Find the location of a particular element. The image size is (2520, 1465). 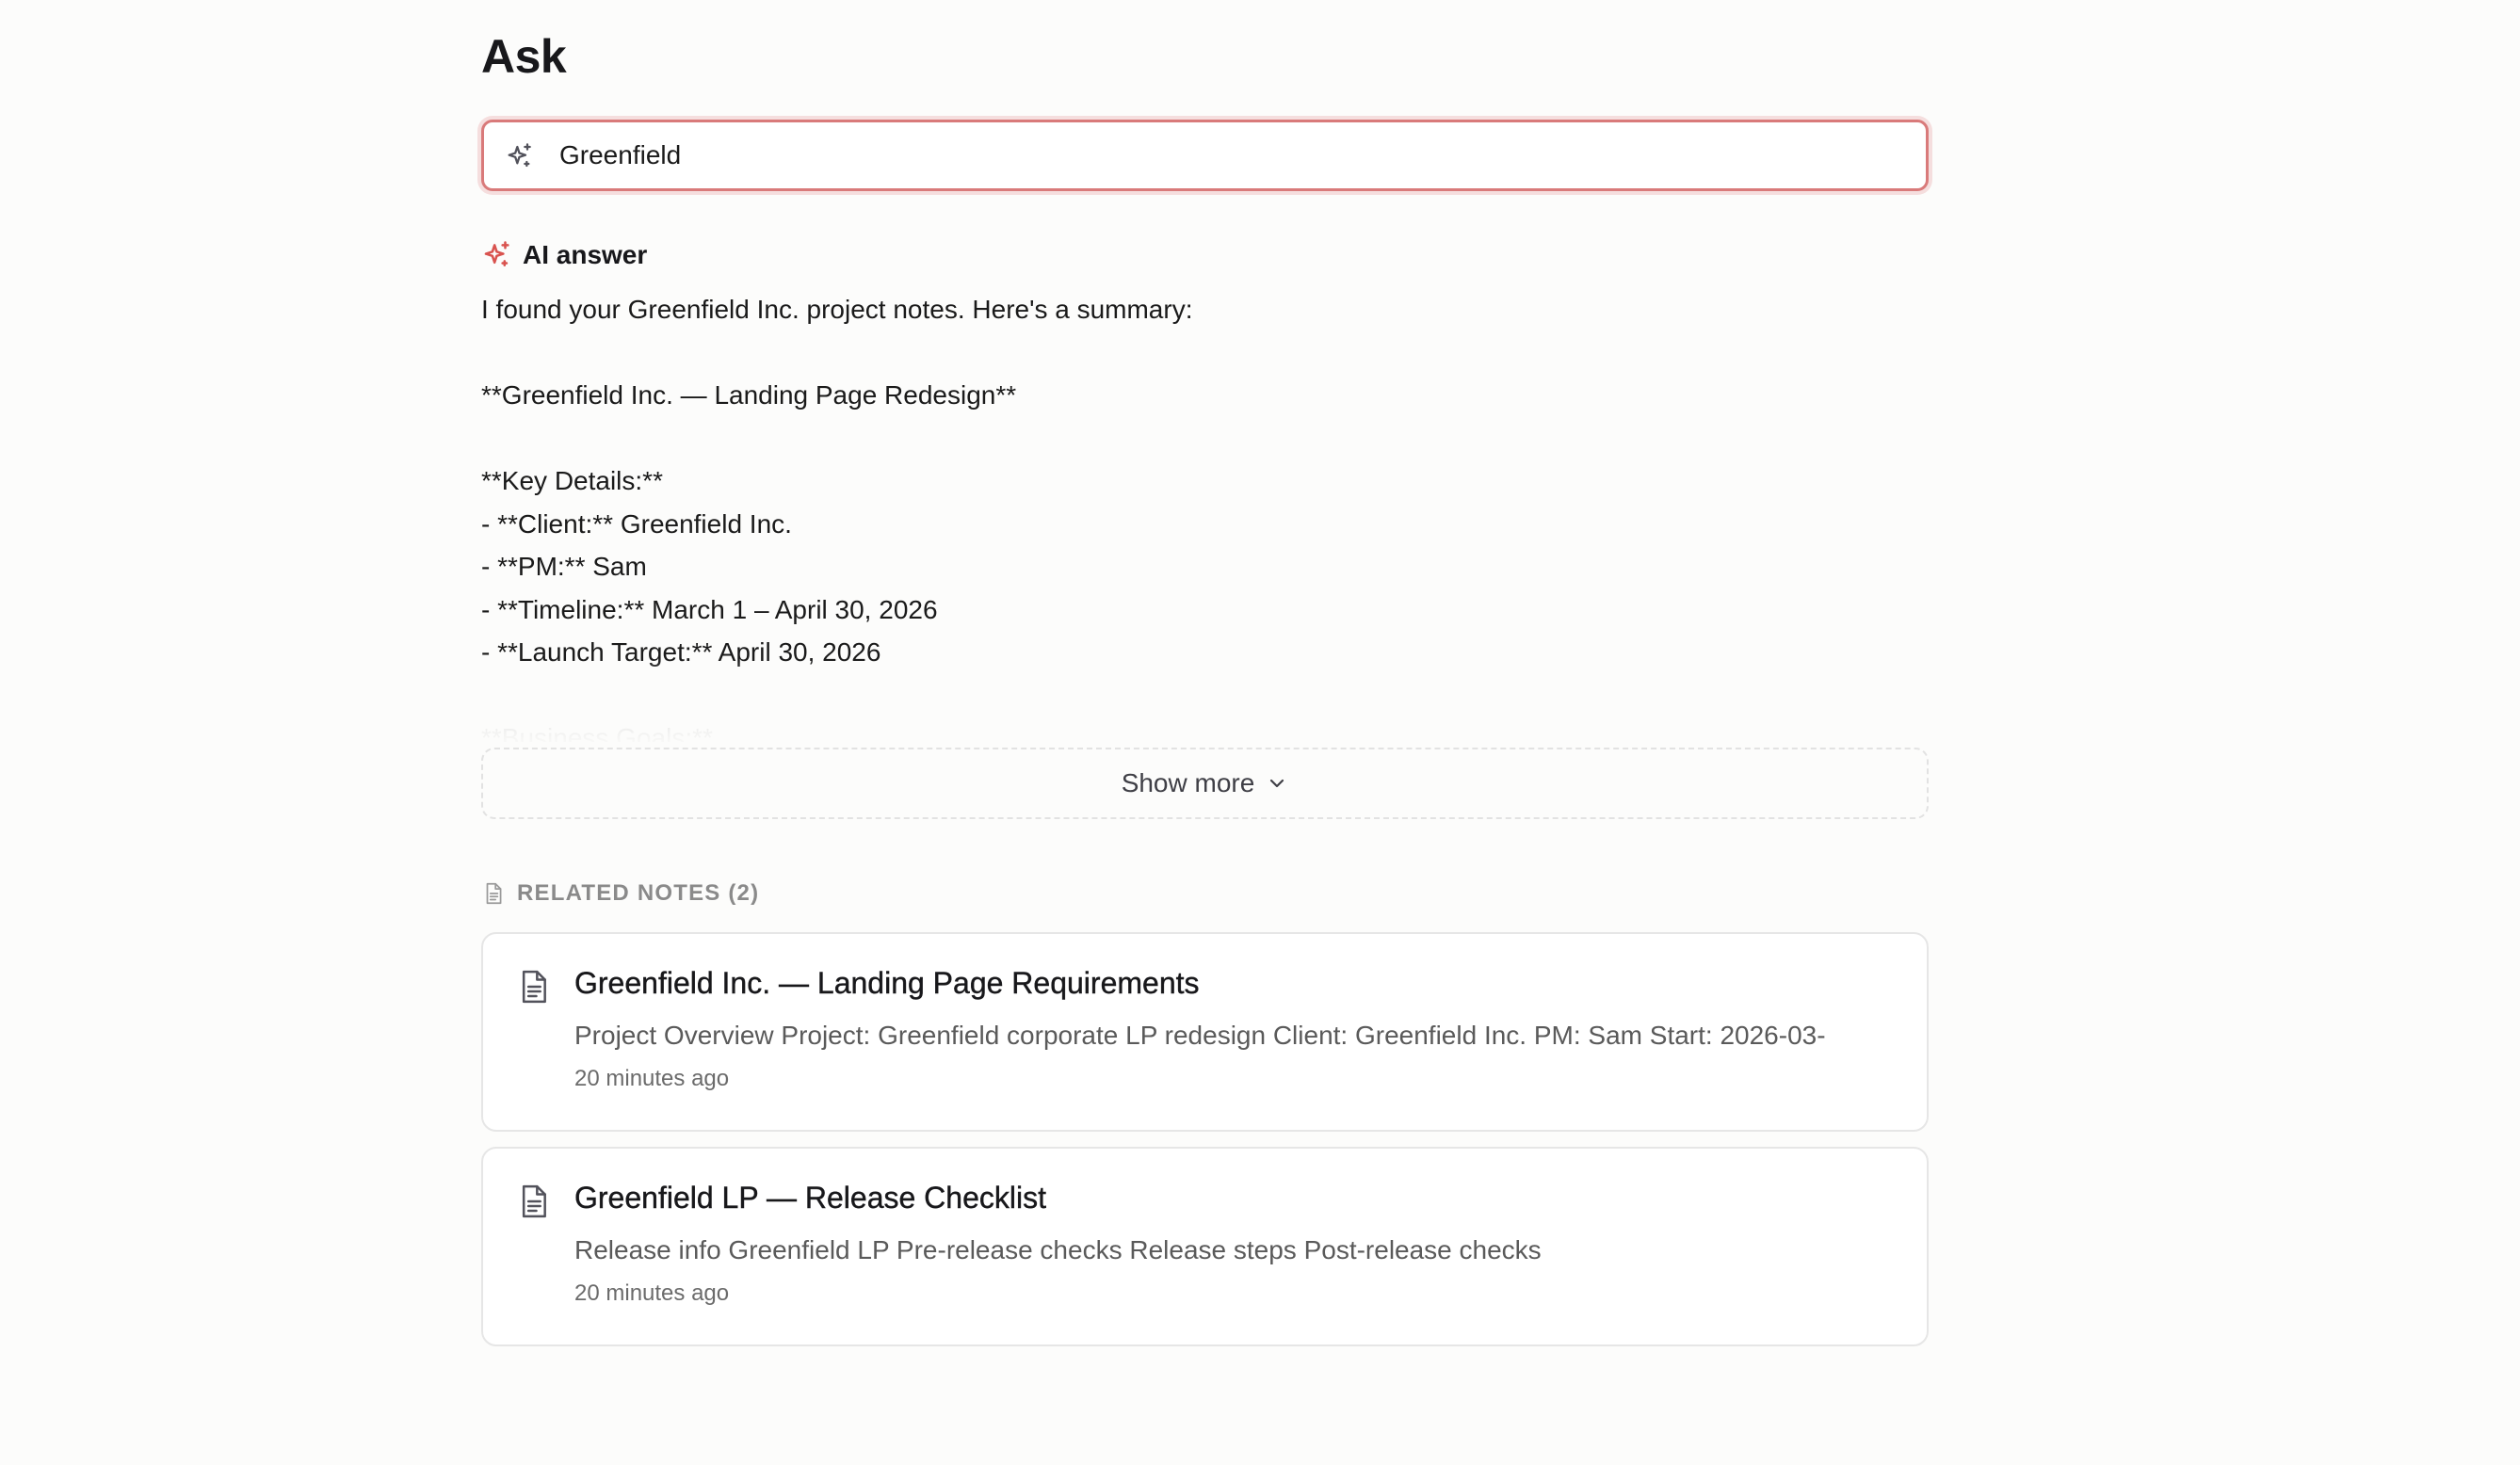

show-more-button: Show more is located at coordinates (1205, 783).